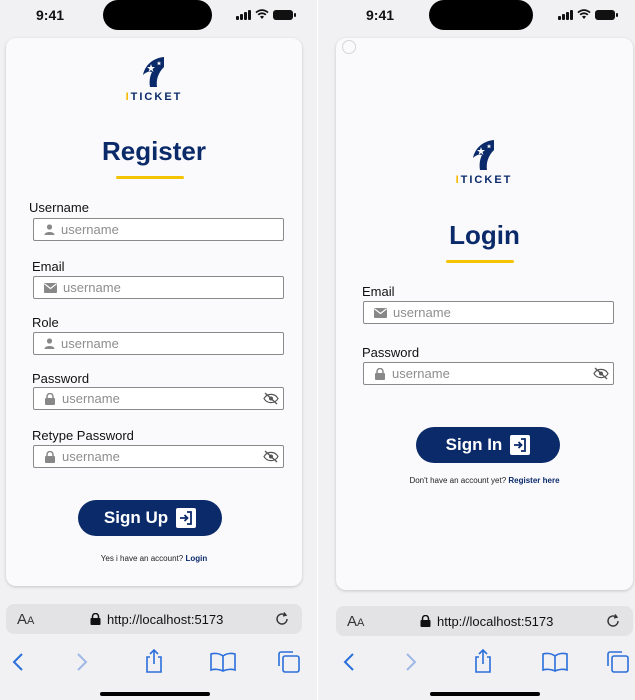 The height and width of the screenshot is (700, 635). What do you see at coordinates (142, 558) in the screenshot?
I see `login-prompt-text: Yes i have an account?` at bounding box center [142, 558].